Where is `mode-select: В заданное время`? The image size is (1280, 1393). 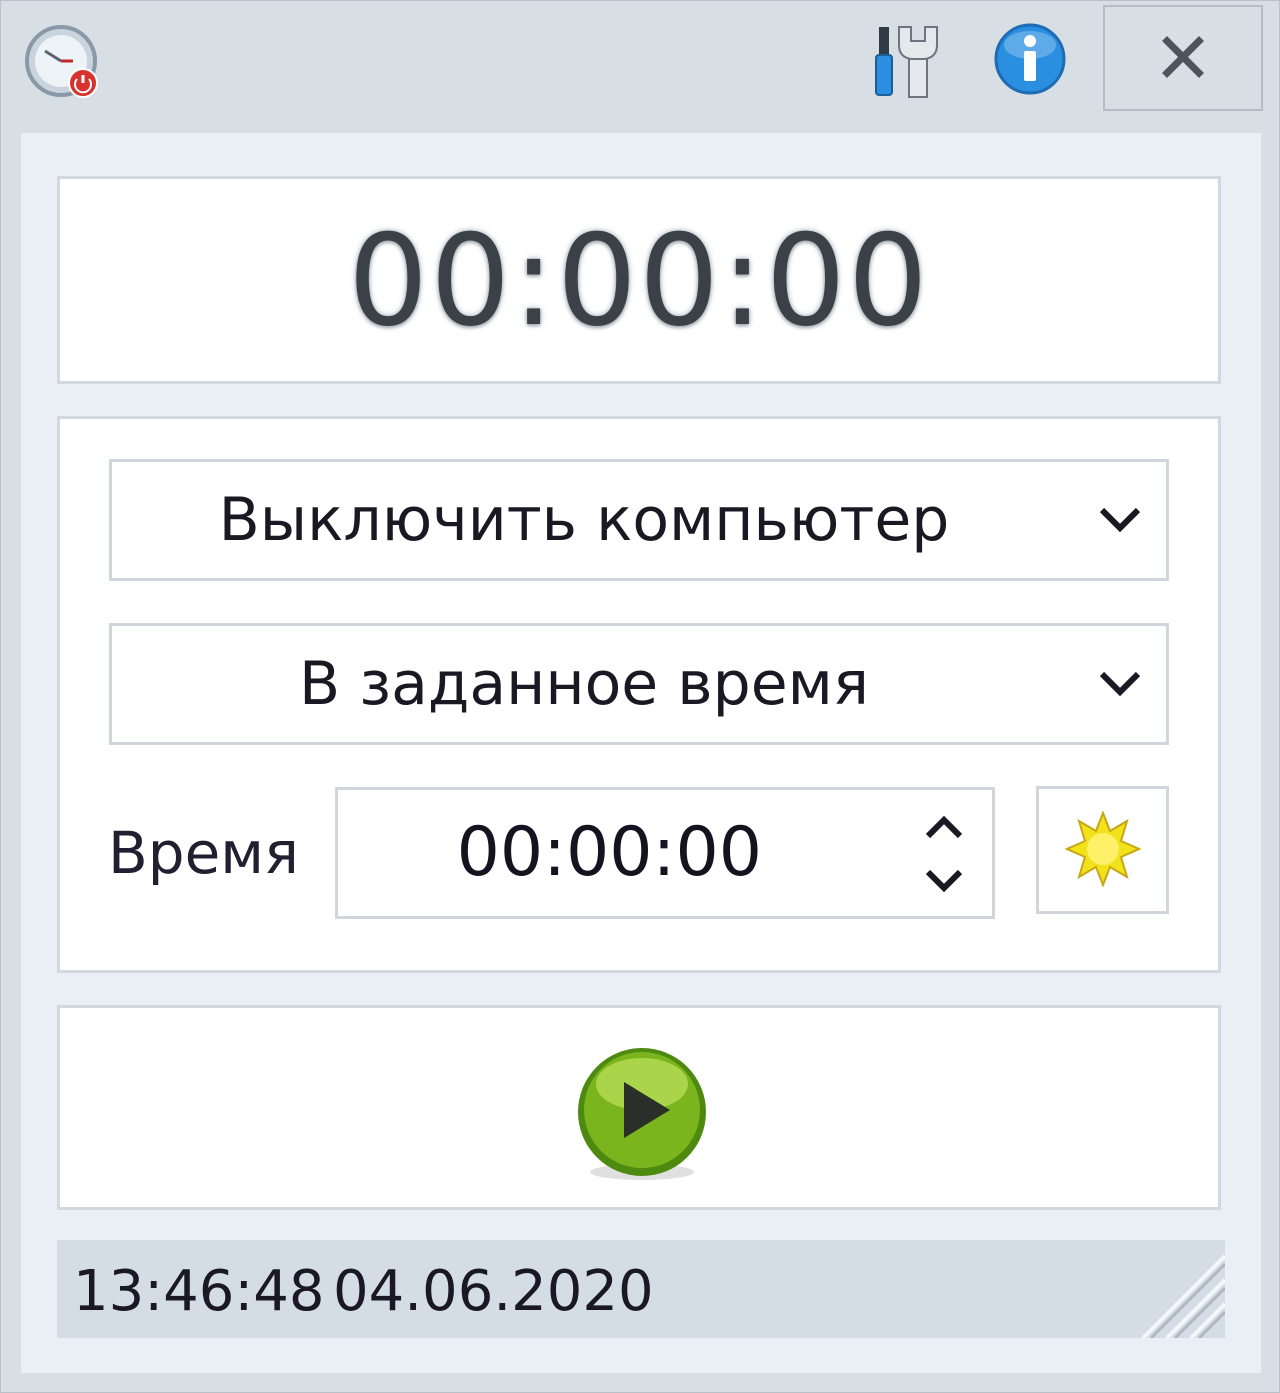 mode-select: В заданное время is located at coordinates (639, 684).